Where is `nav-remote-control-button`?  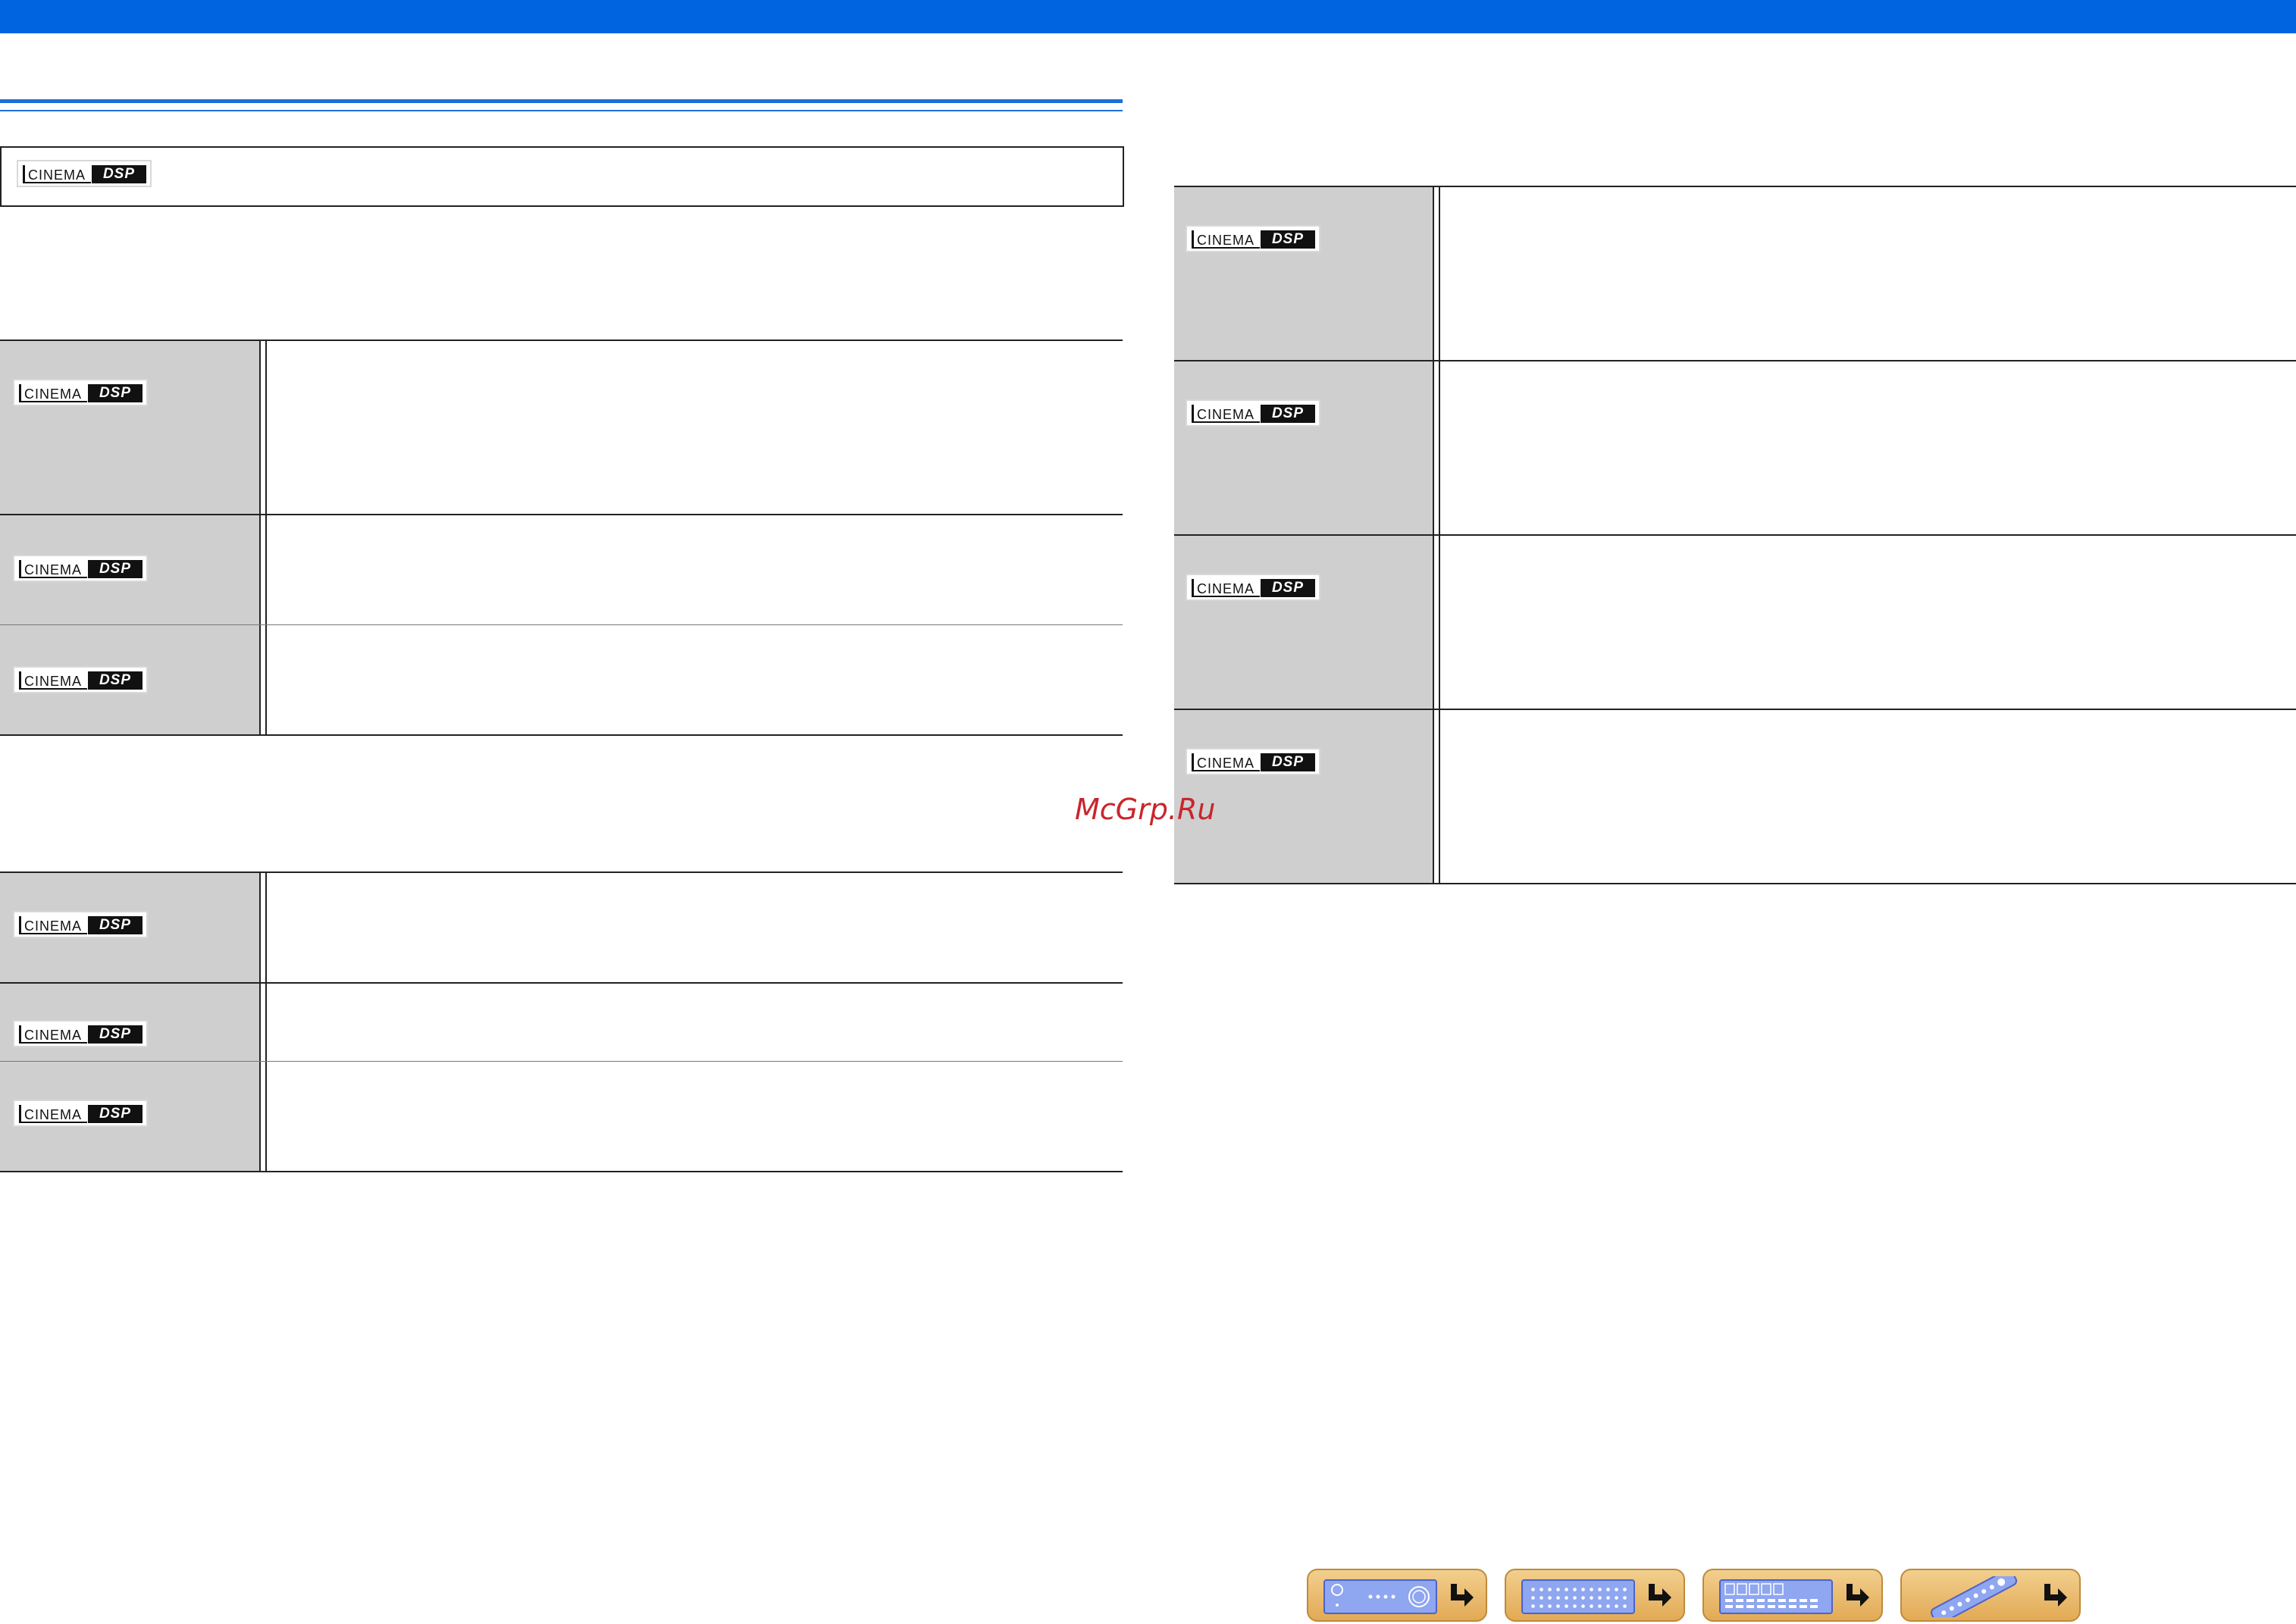
nav-remote-control-button is located at coordinates (1990, 1595).